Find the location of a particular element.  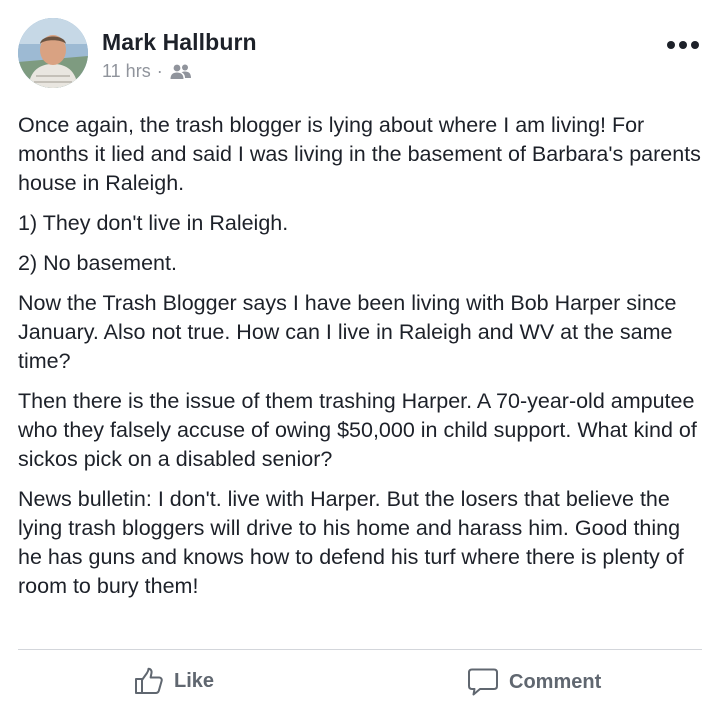

thumbs-up-icon is located at coordinates (149, 680).